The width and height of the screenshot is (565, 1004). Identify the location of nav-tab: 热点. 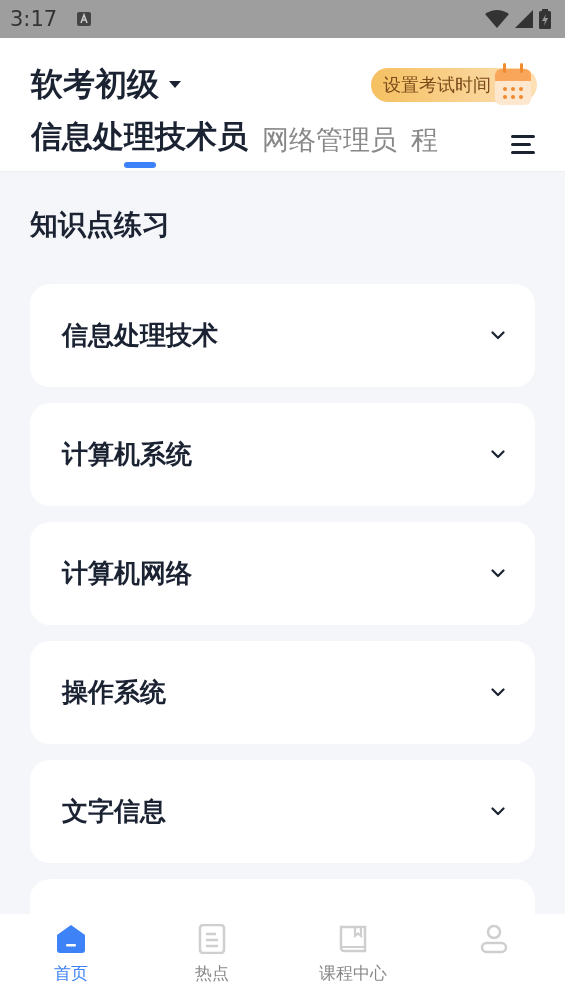
(212, 959).